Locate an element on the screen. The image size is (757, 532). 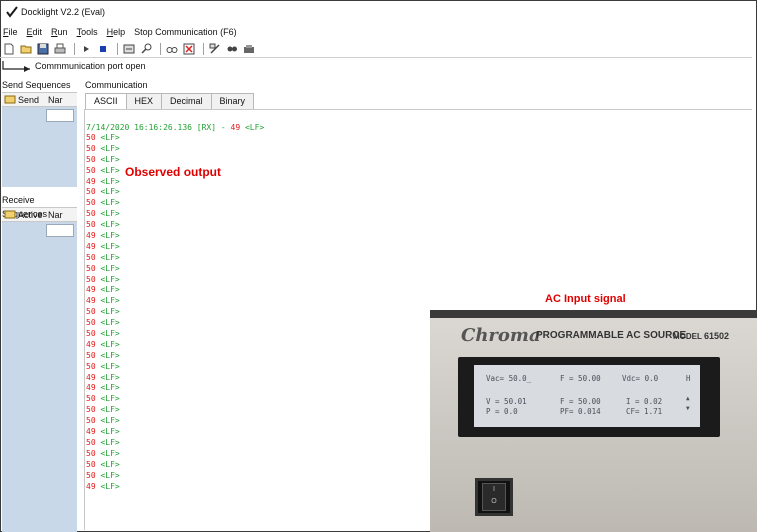
receive-edit-icon is located at coordinates (9, 215).